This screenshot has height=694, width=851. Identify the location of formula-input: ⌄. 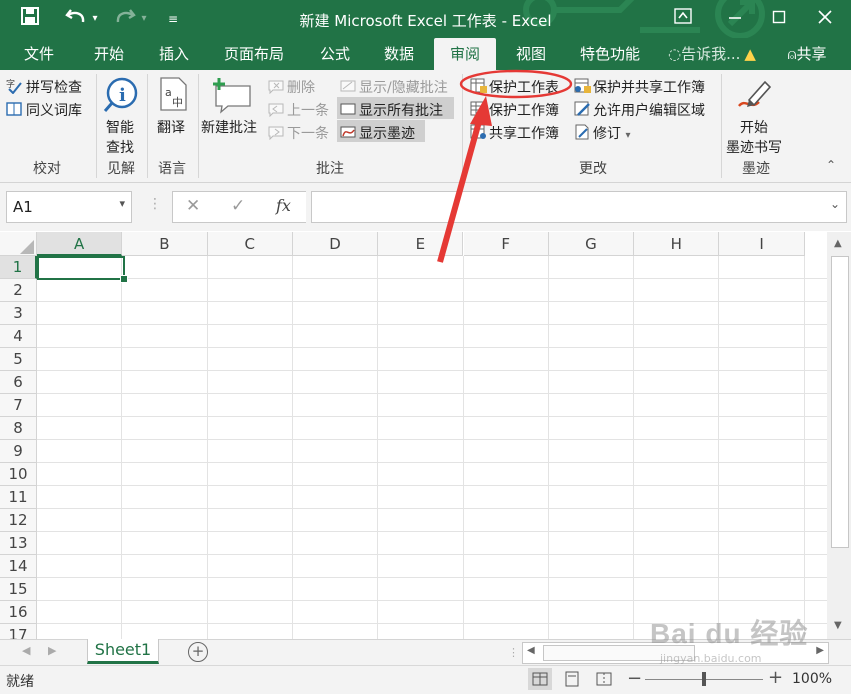
(579, 207).